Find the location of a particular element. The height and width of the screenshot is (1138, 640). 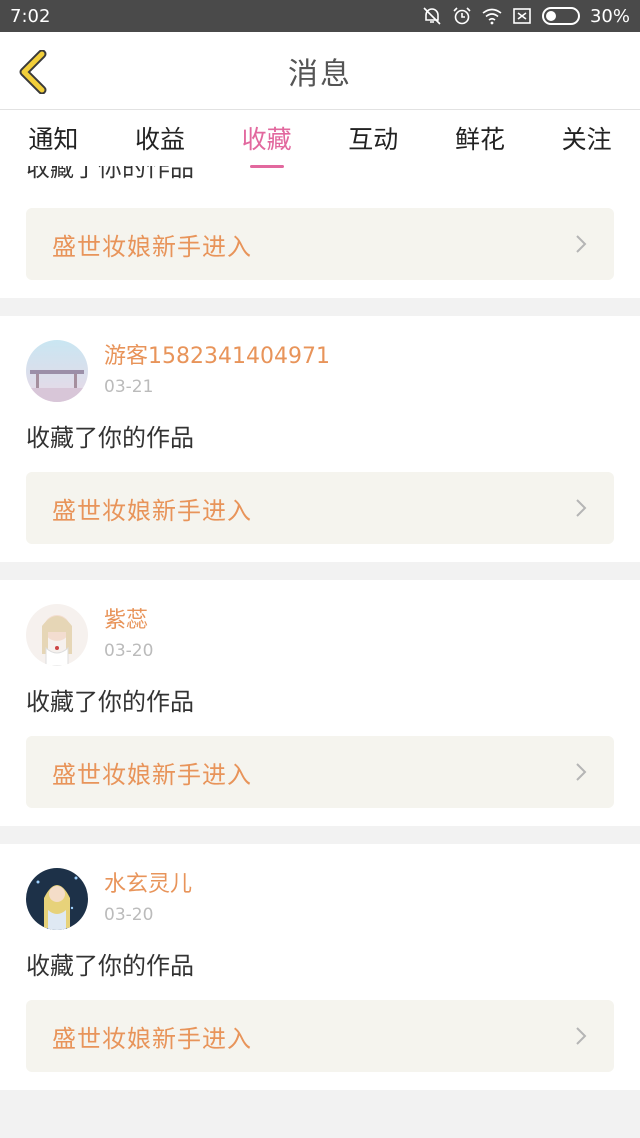

tab-interactions: 互动 is located at coordinates (373, 138).